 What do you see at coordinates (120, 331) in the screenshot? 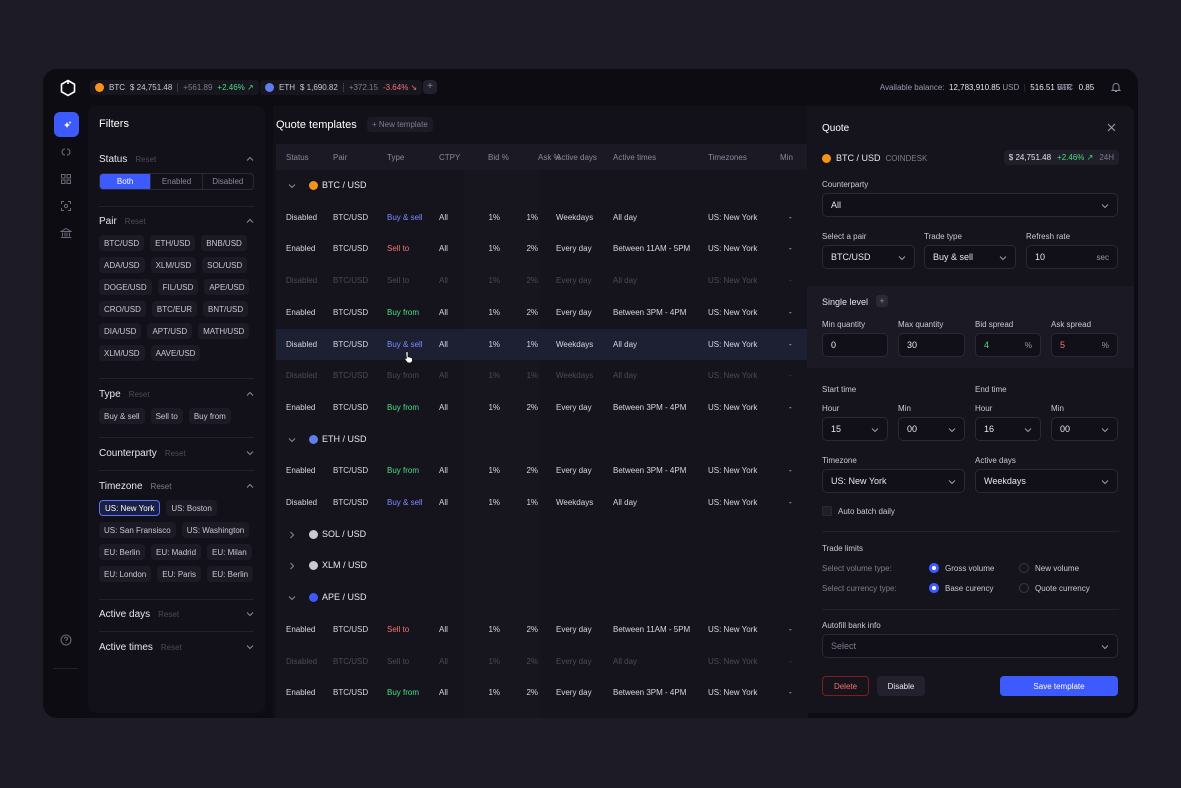
I see `pair-chip: DIA/USD` at bounding box center [120, 331].